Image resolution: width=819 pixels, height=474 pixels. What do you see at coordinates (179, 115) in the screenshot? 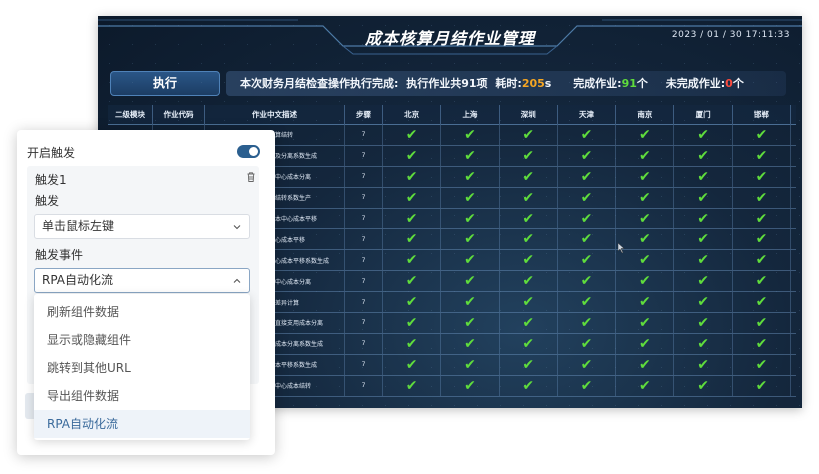
I see `column-header: 作业代码` at bounding box center [179, 115].